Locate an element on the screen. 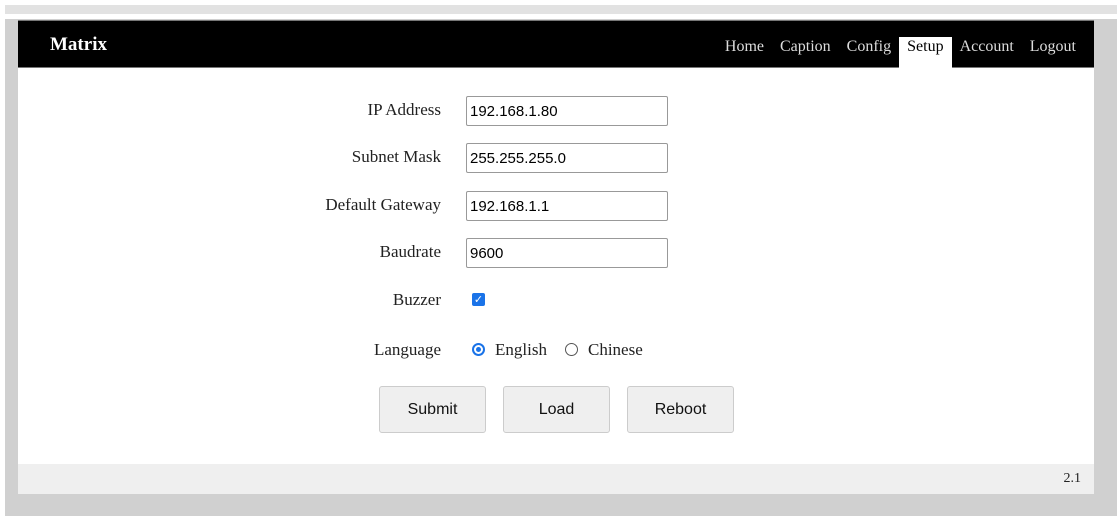 The width and height of the screenshot is (1117, 520). nav-home: Home is located at coordinates (744, 52).